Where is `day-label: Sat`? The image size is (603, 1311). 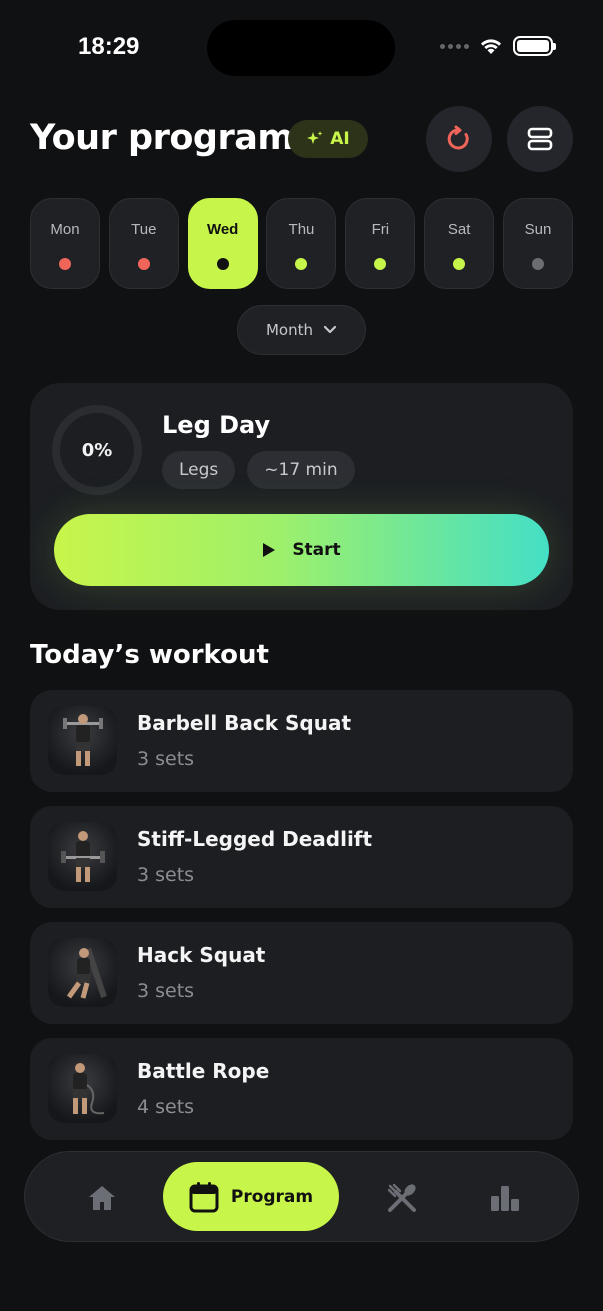 day-label: Sat is located at coordinates (459, 229).